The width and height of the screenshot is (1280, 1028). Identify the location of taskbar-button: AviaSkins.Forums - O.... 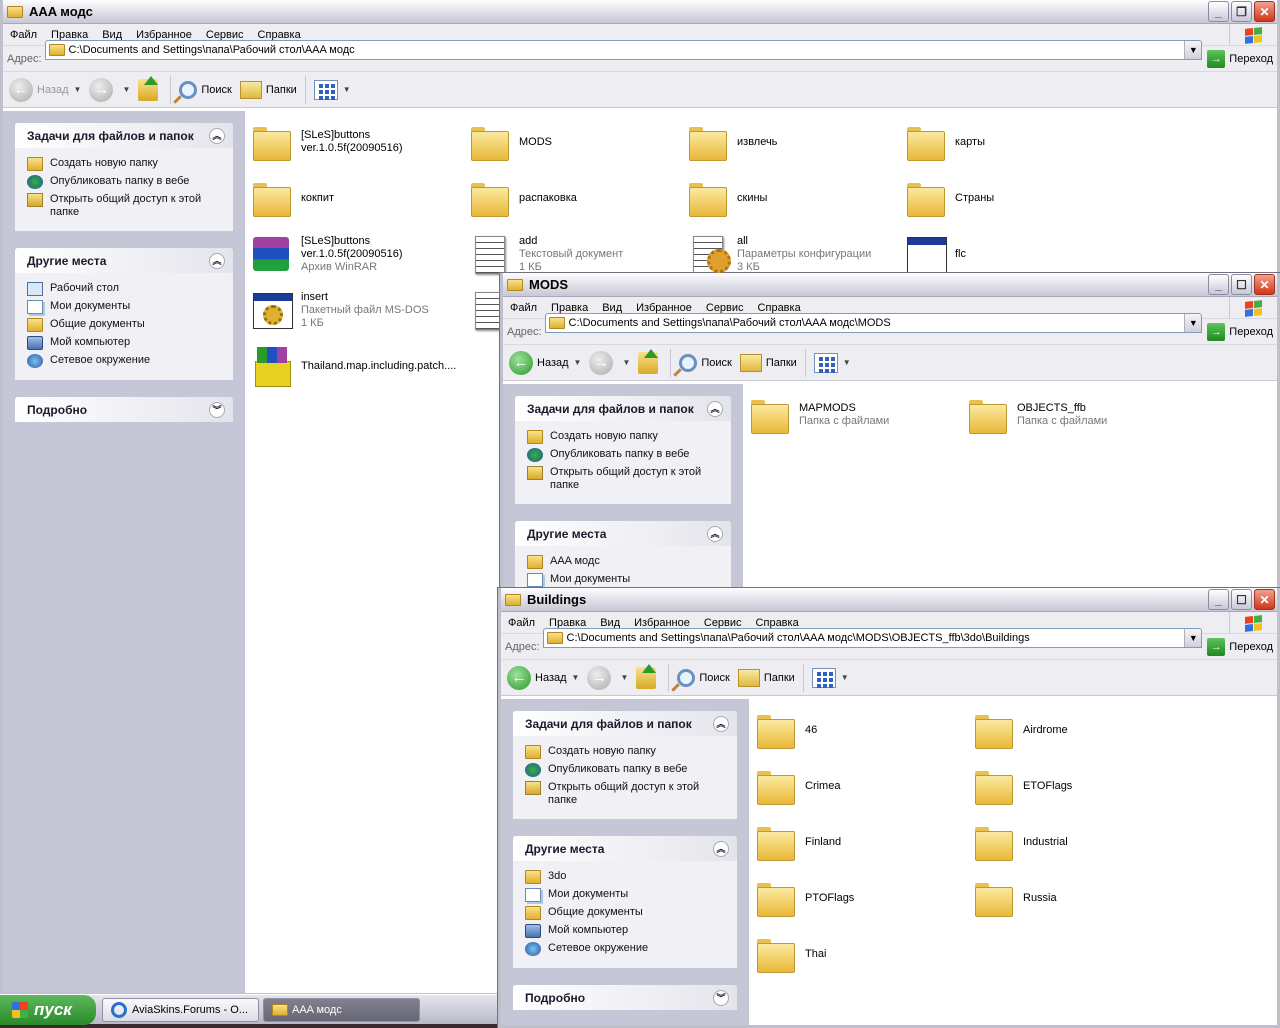
(180, 1009).